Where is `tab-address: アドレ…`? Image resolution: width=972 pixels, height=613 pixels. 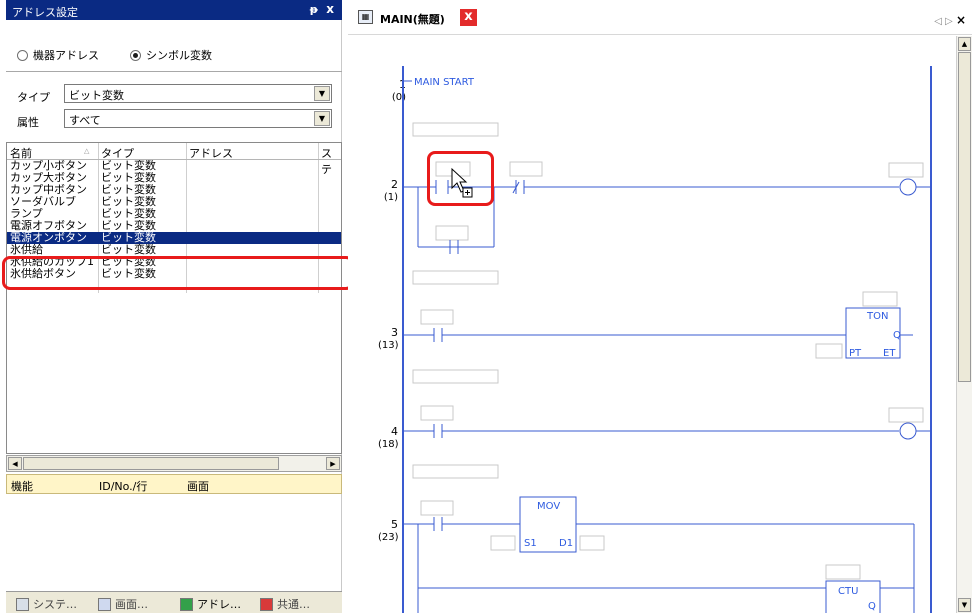 tab-address: アドレ… is located at coordinates (210, 604).